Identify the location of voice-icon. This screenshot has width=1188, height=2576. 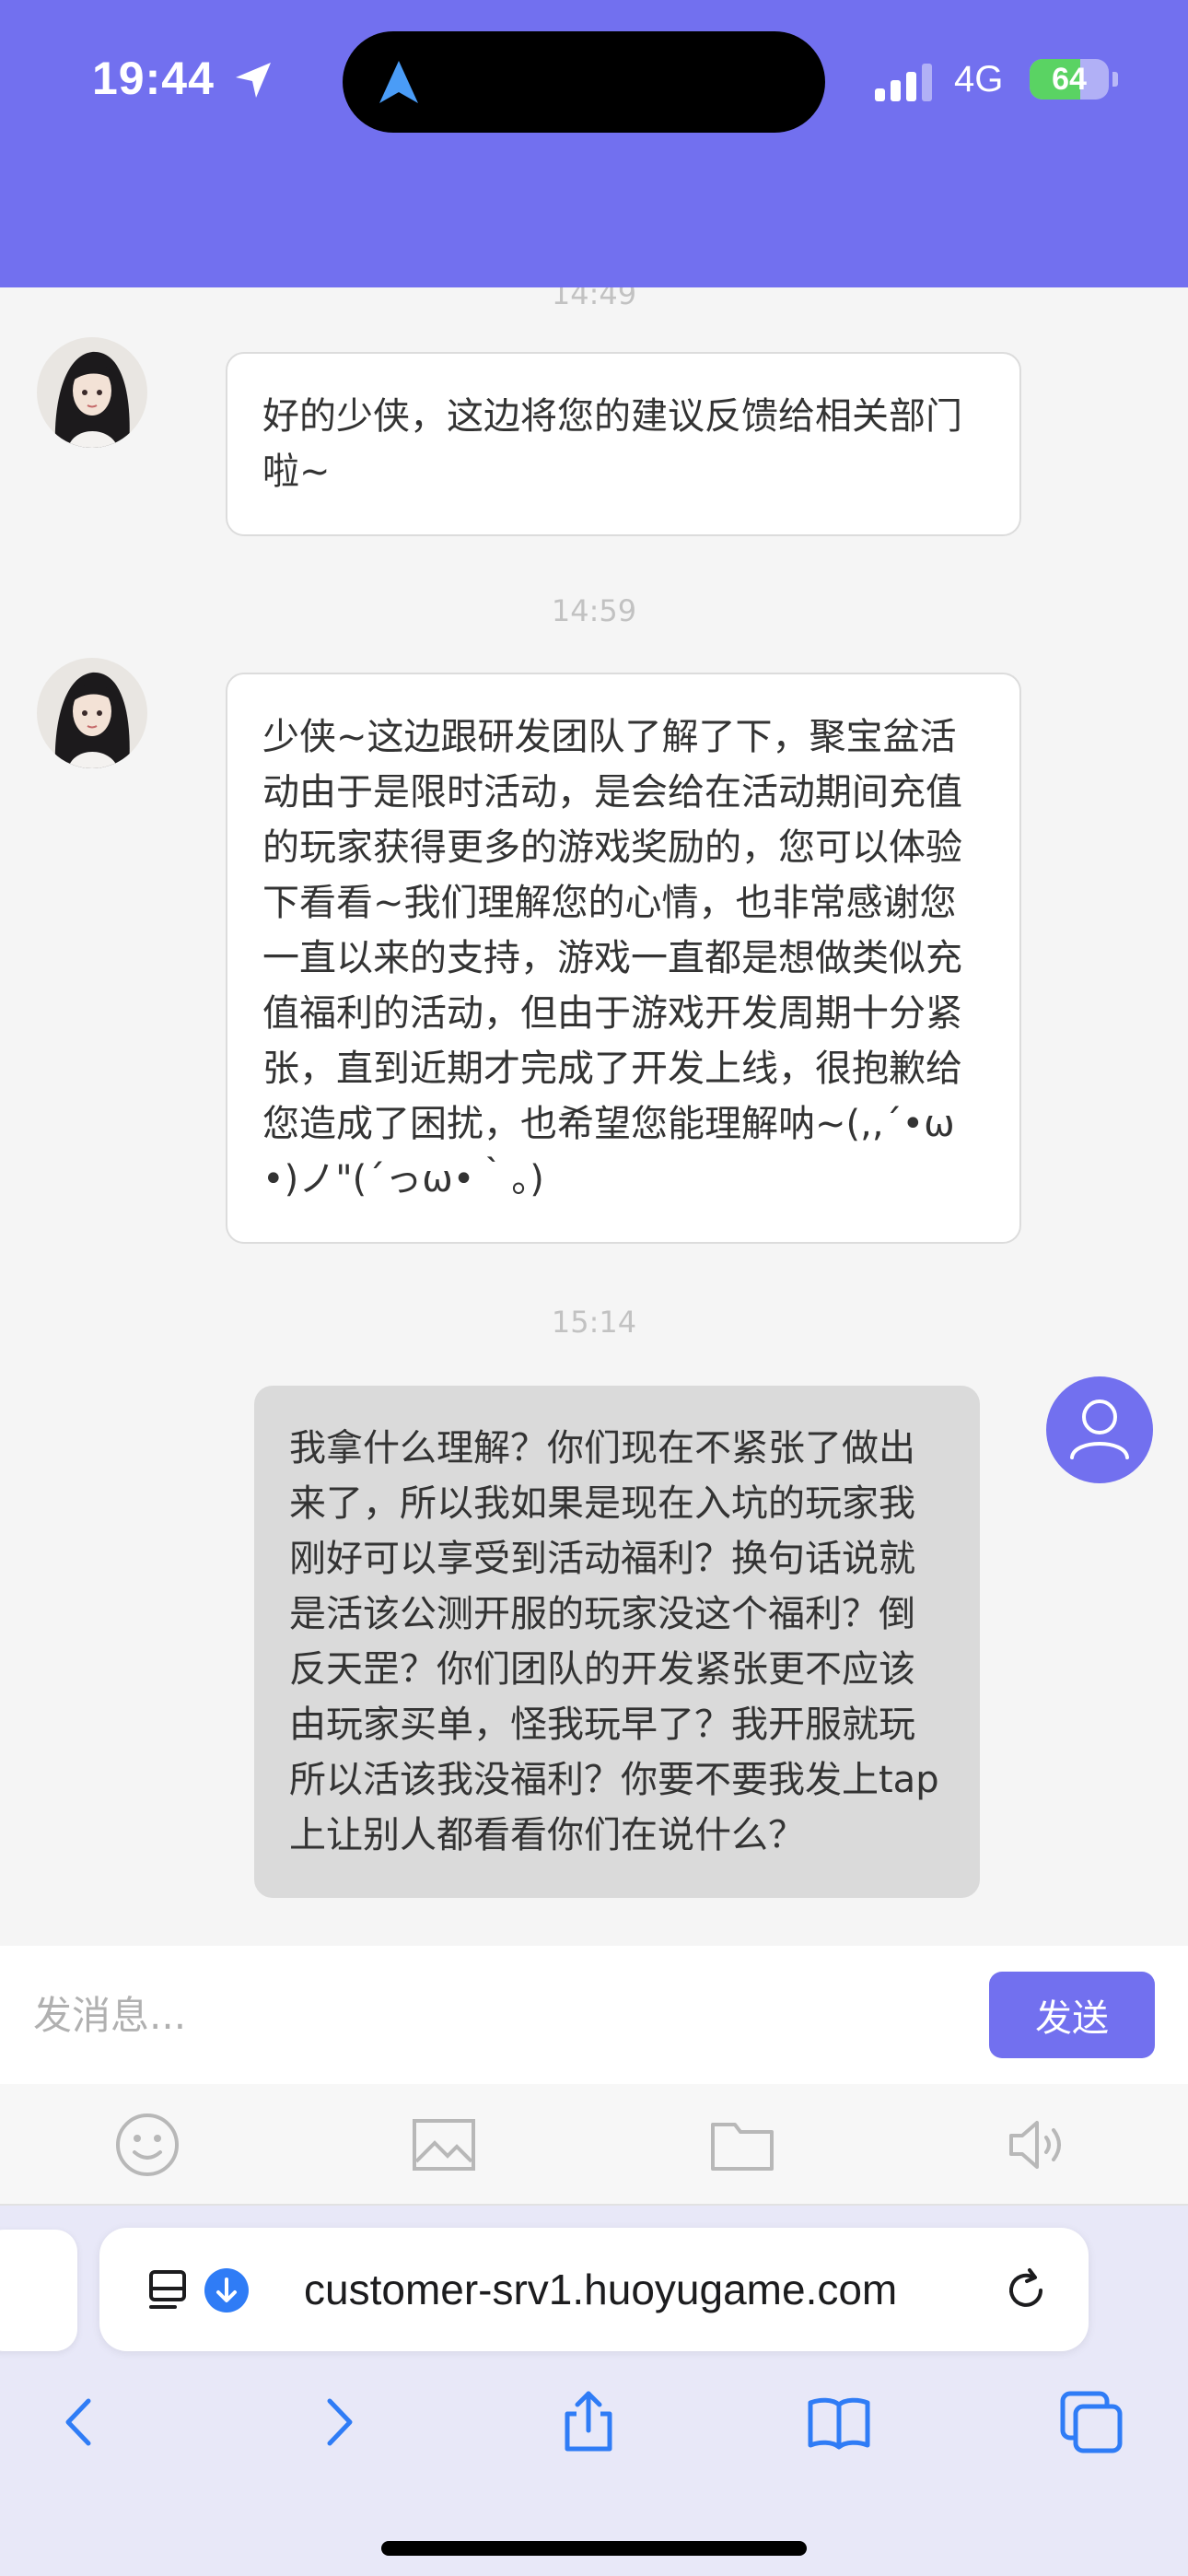
(1039, 2145).